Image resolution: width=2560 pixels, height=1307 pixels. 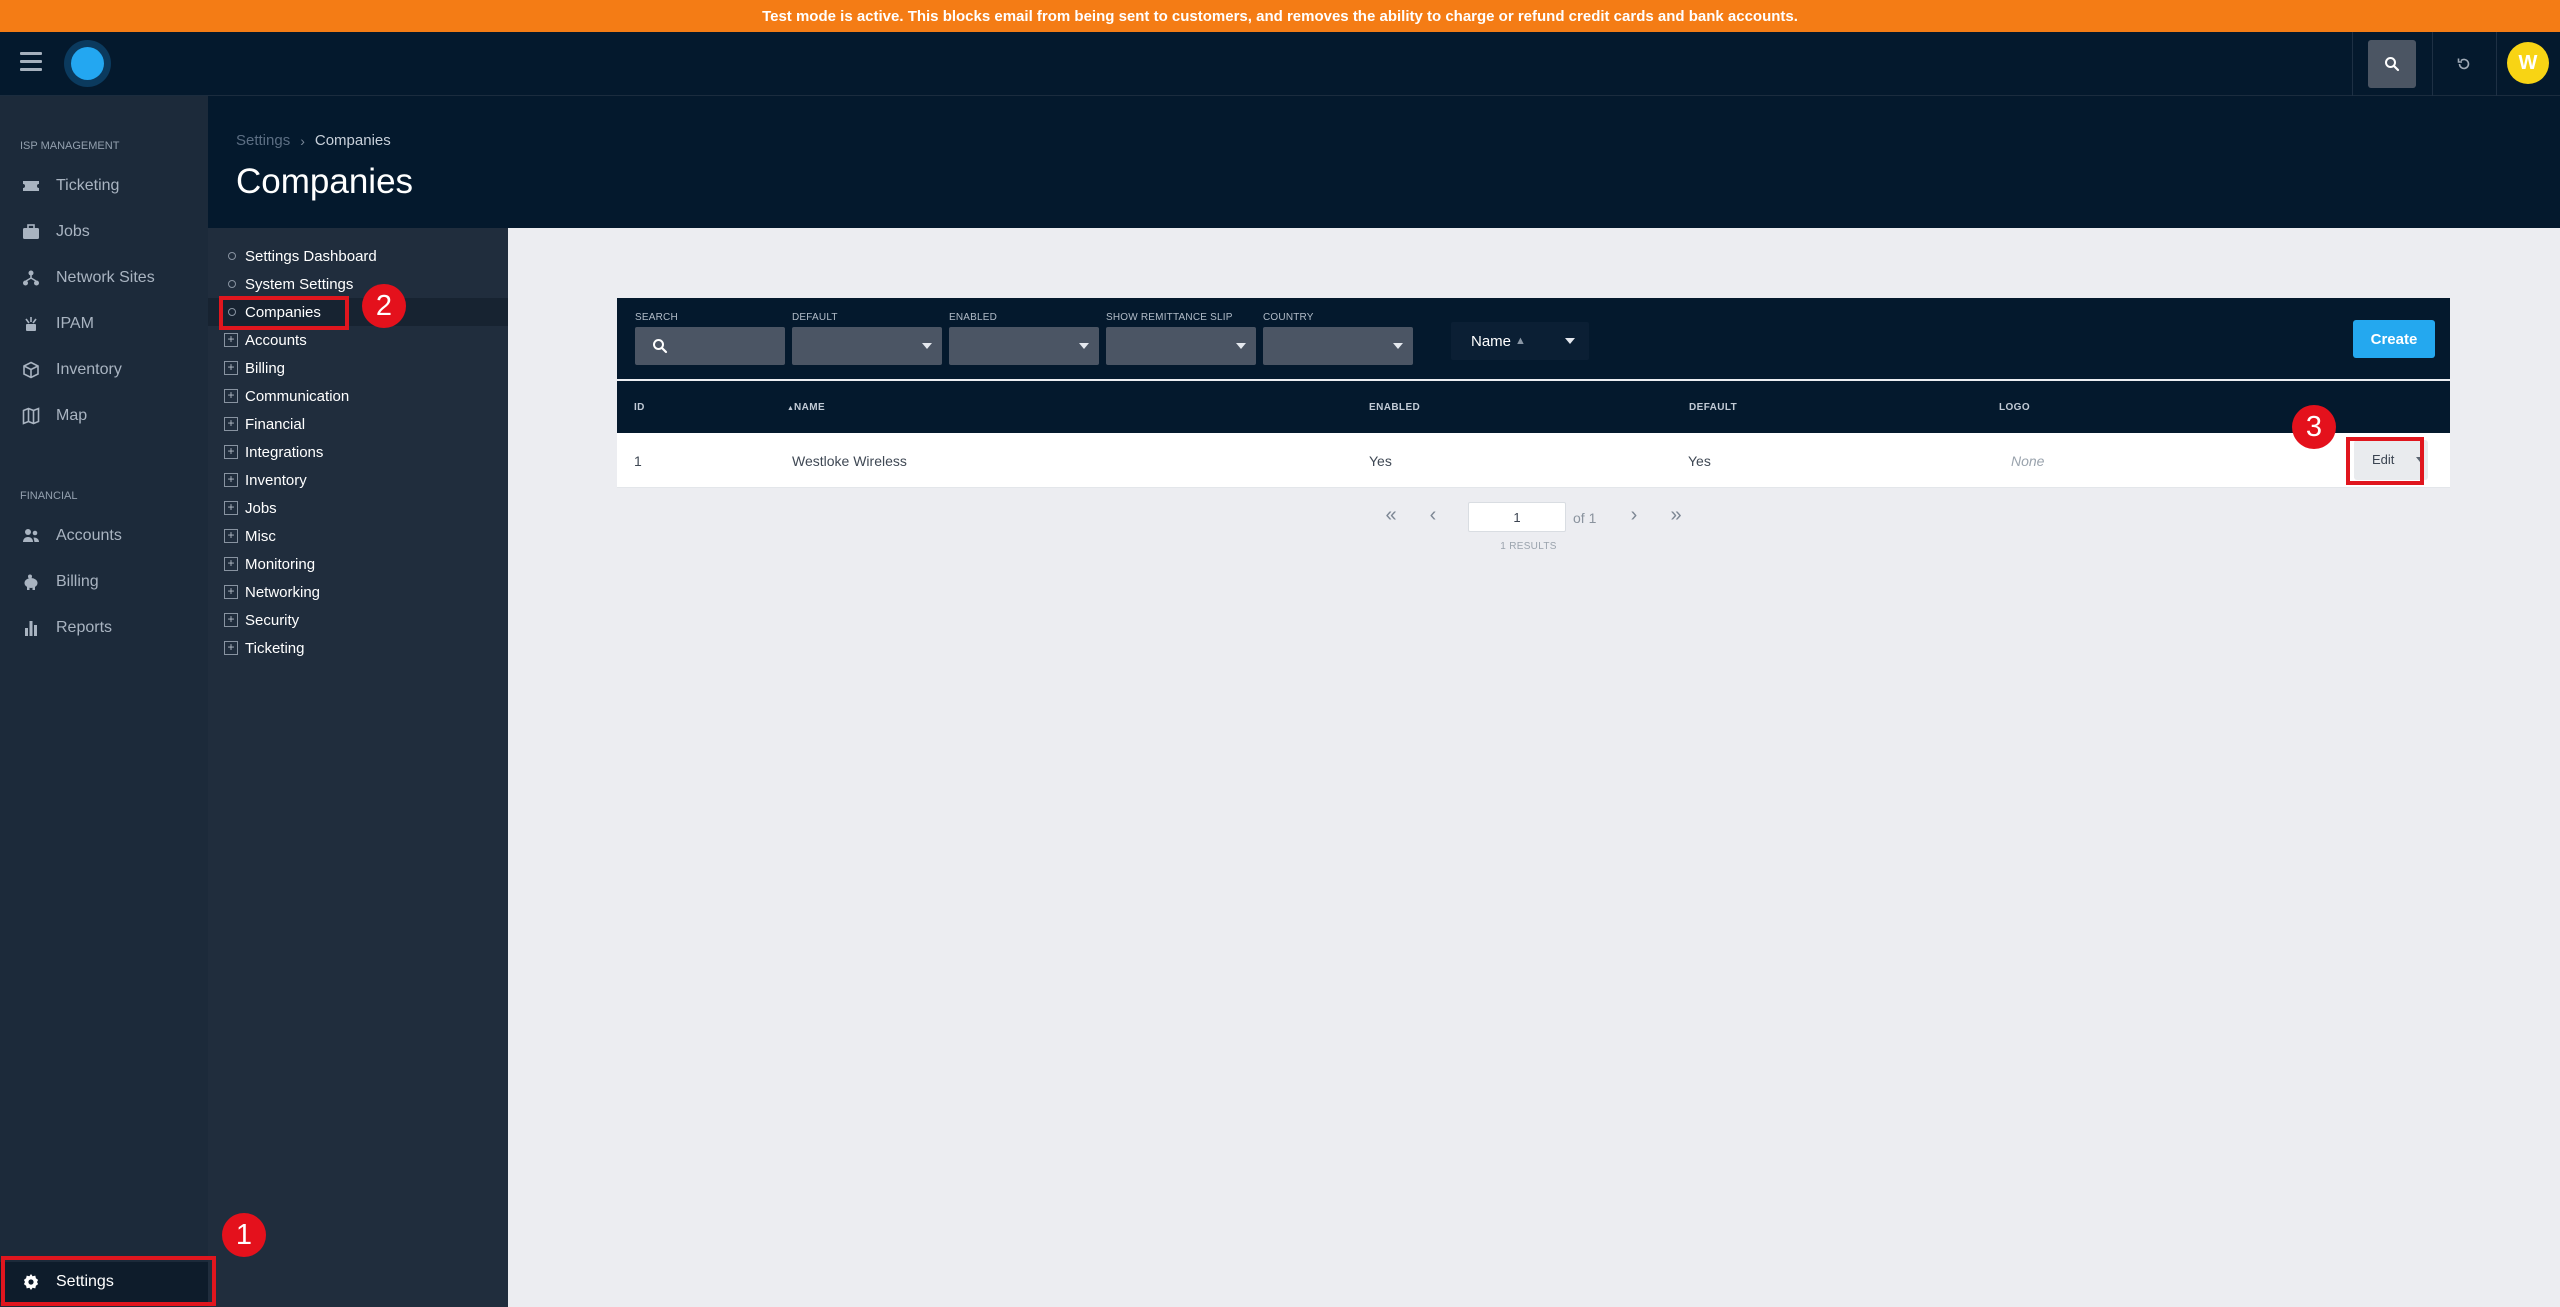 I want to click on tree-item-label: Misc, so click(x=260, y=536).